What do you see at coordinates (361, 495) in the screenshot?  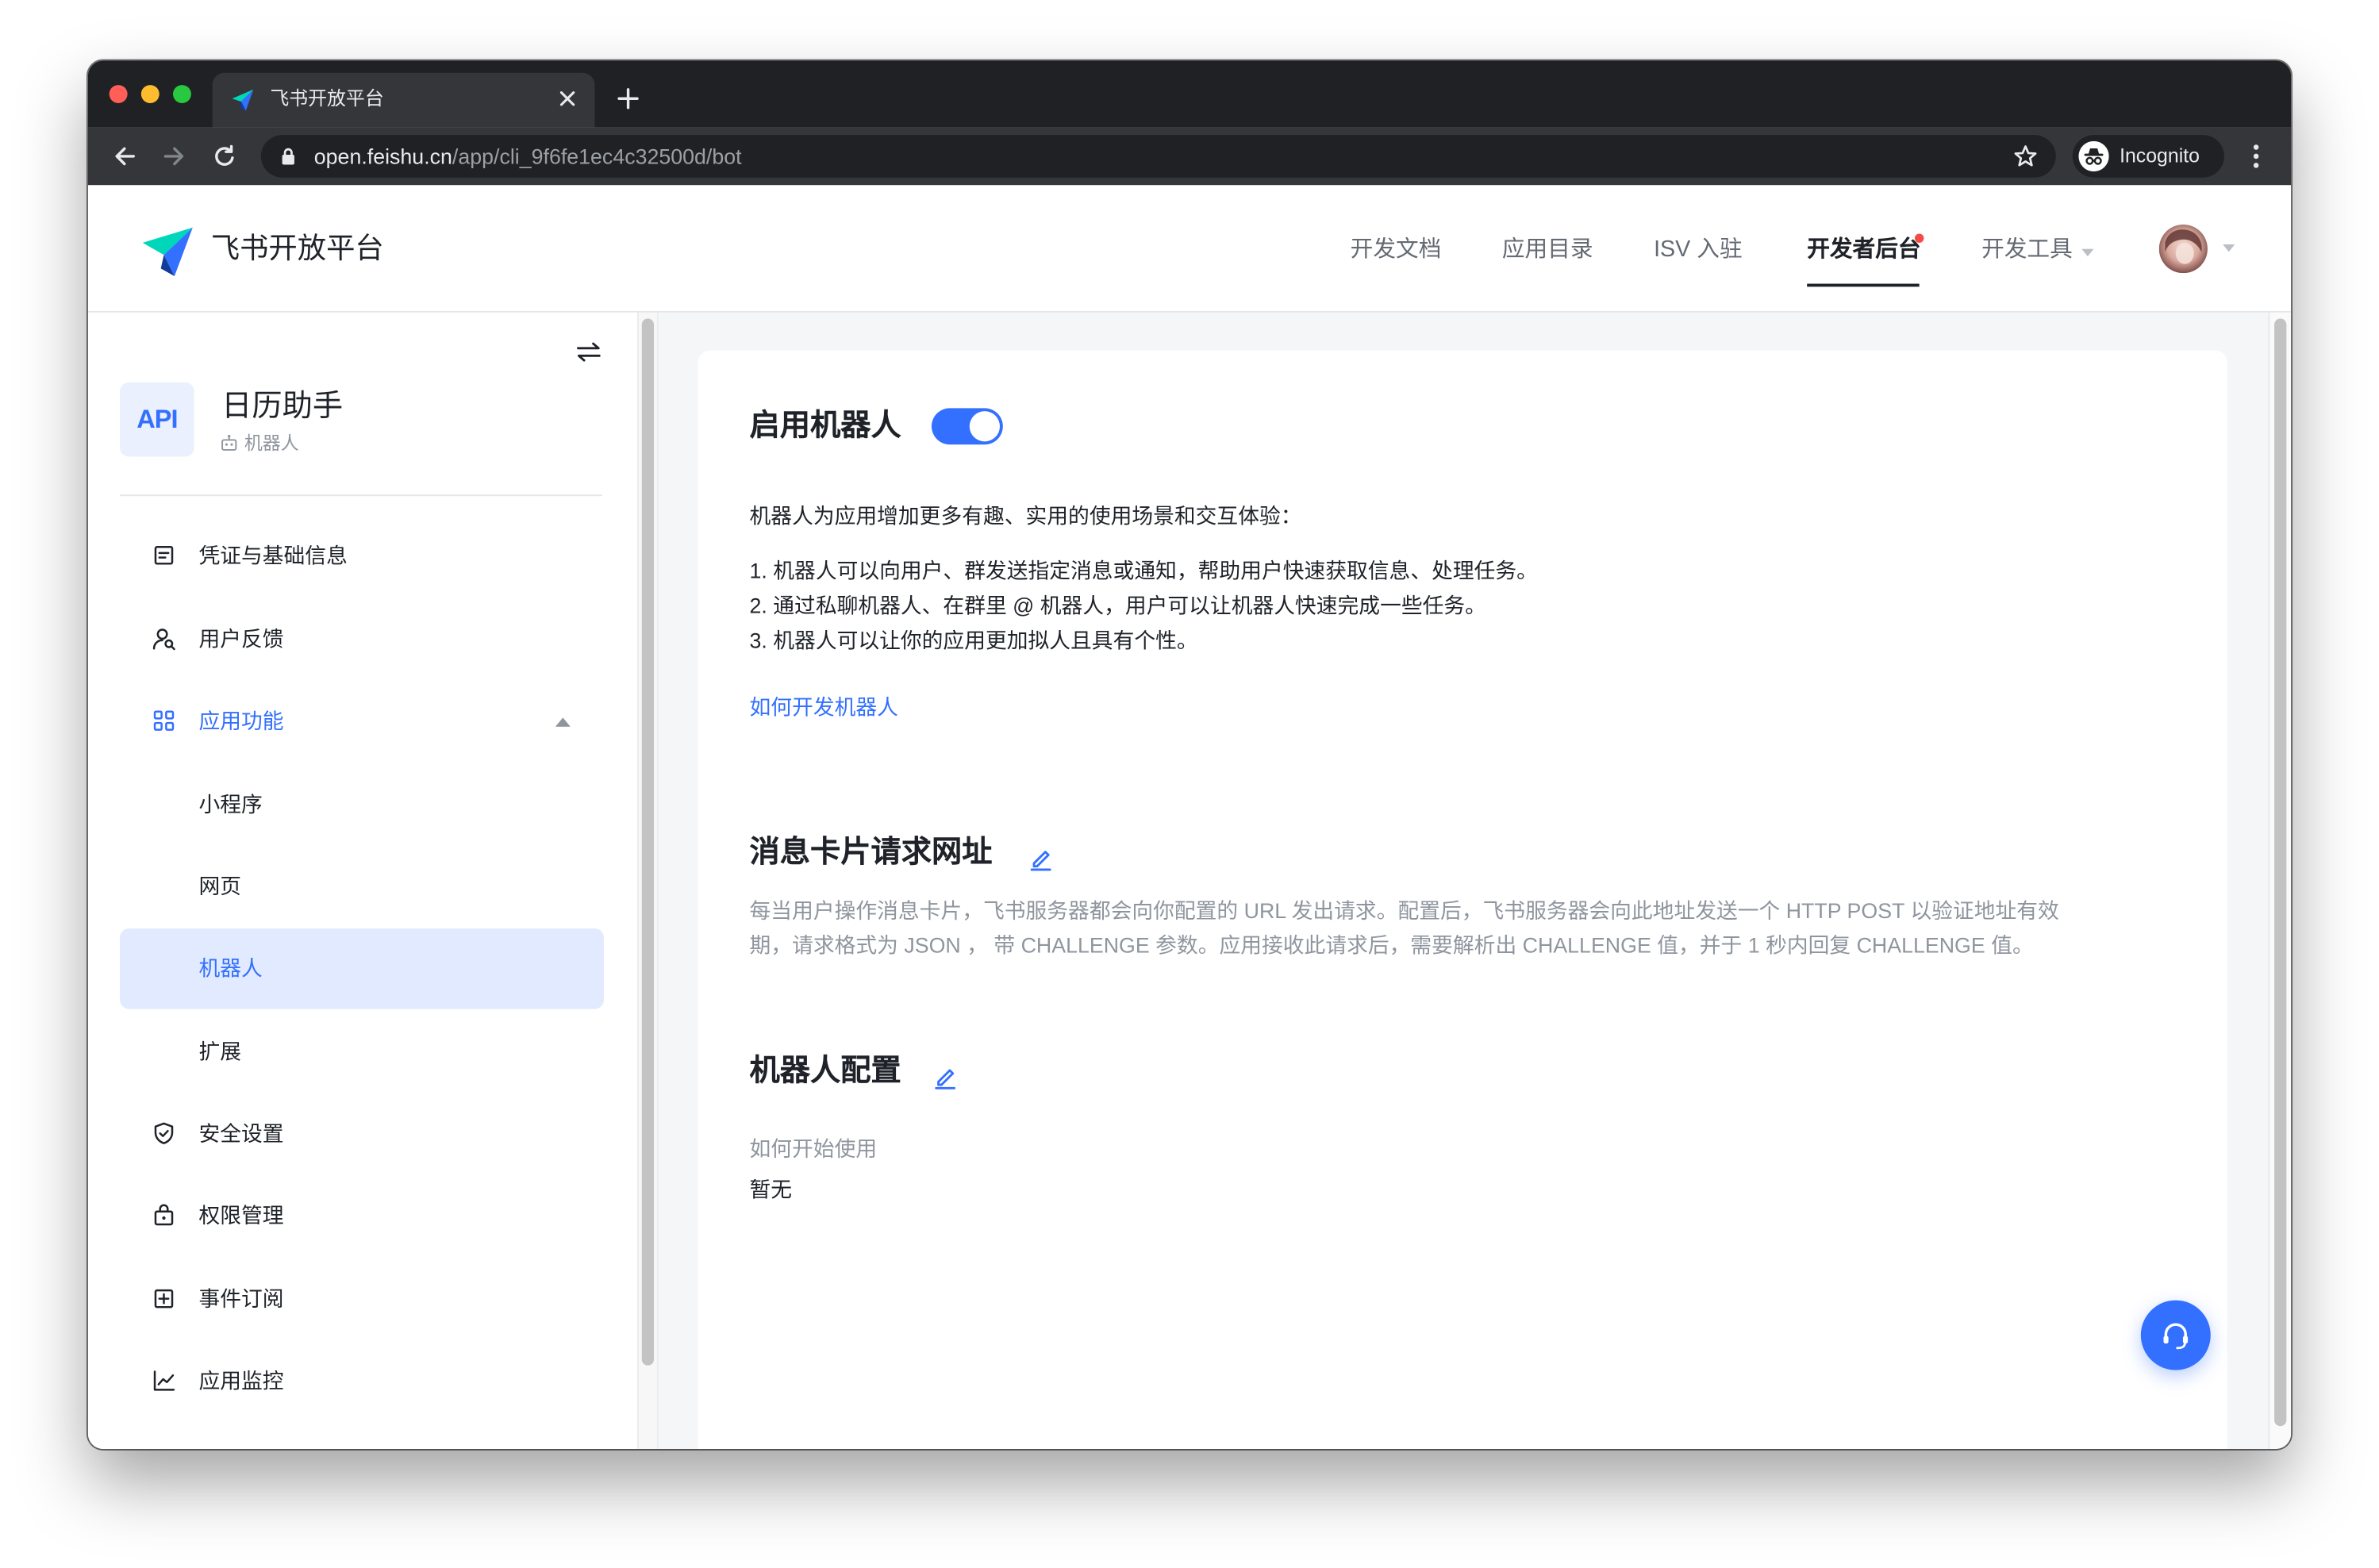 I see `divider` at bounding box center [361, 495].